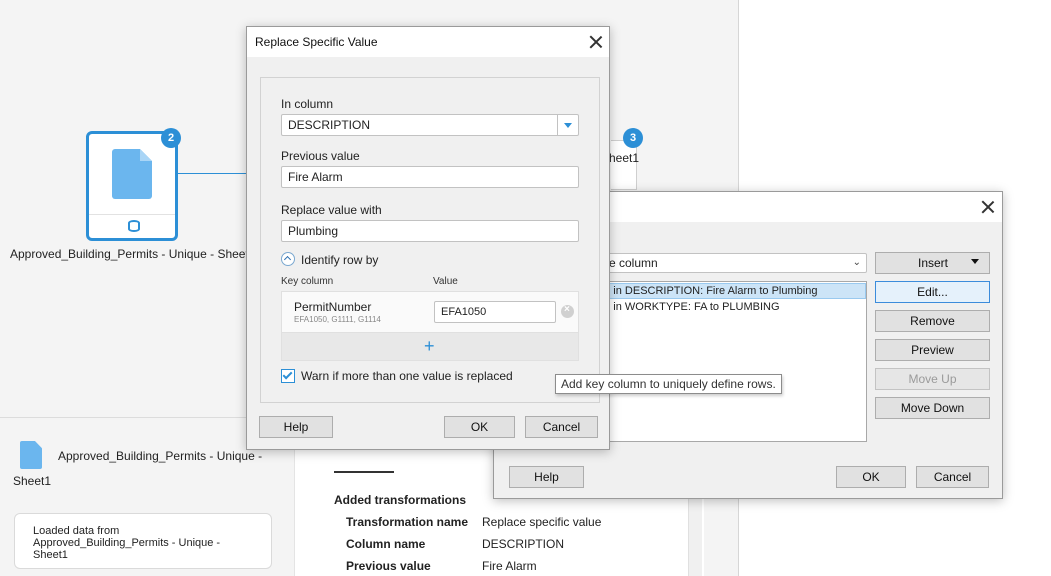  Describe the element at coordinates (333, 307) in the screenshot. I see `key-column-name: PermitNumber` at that location.